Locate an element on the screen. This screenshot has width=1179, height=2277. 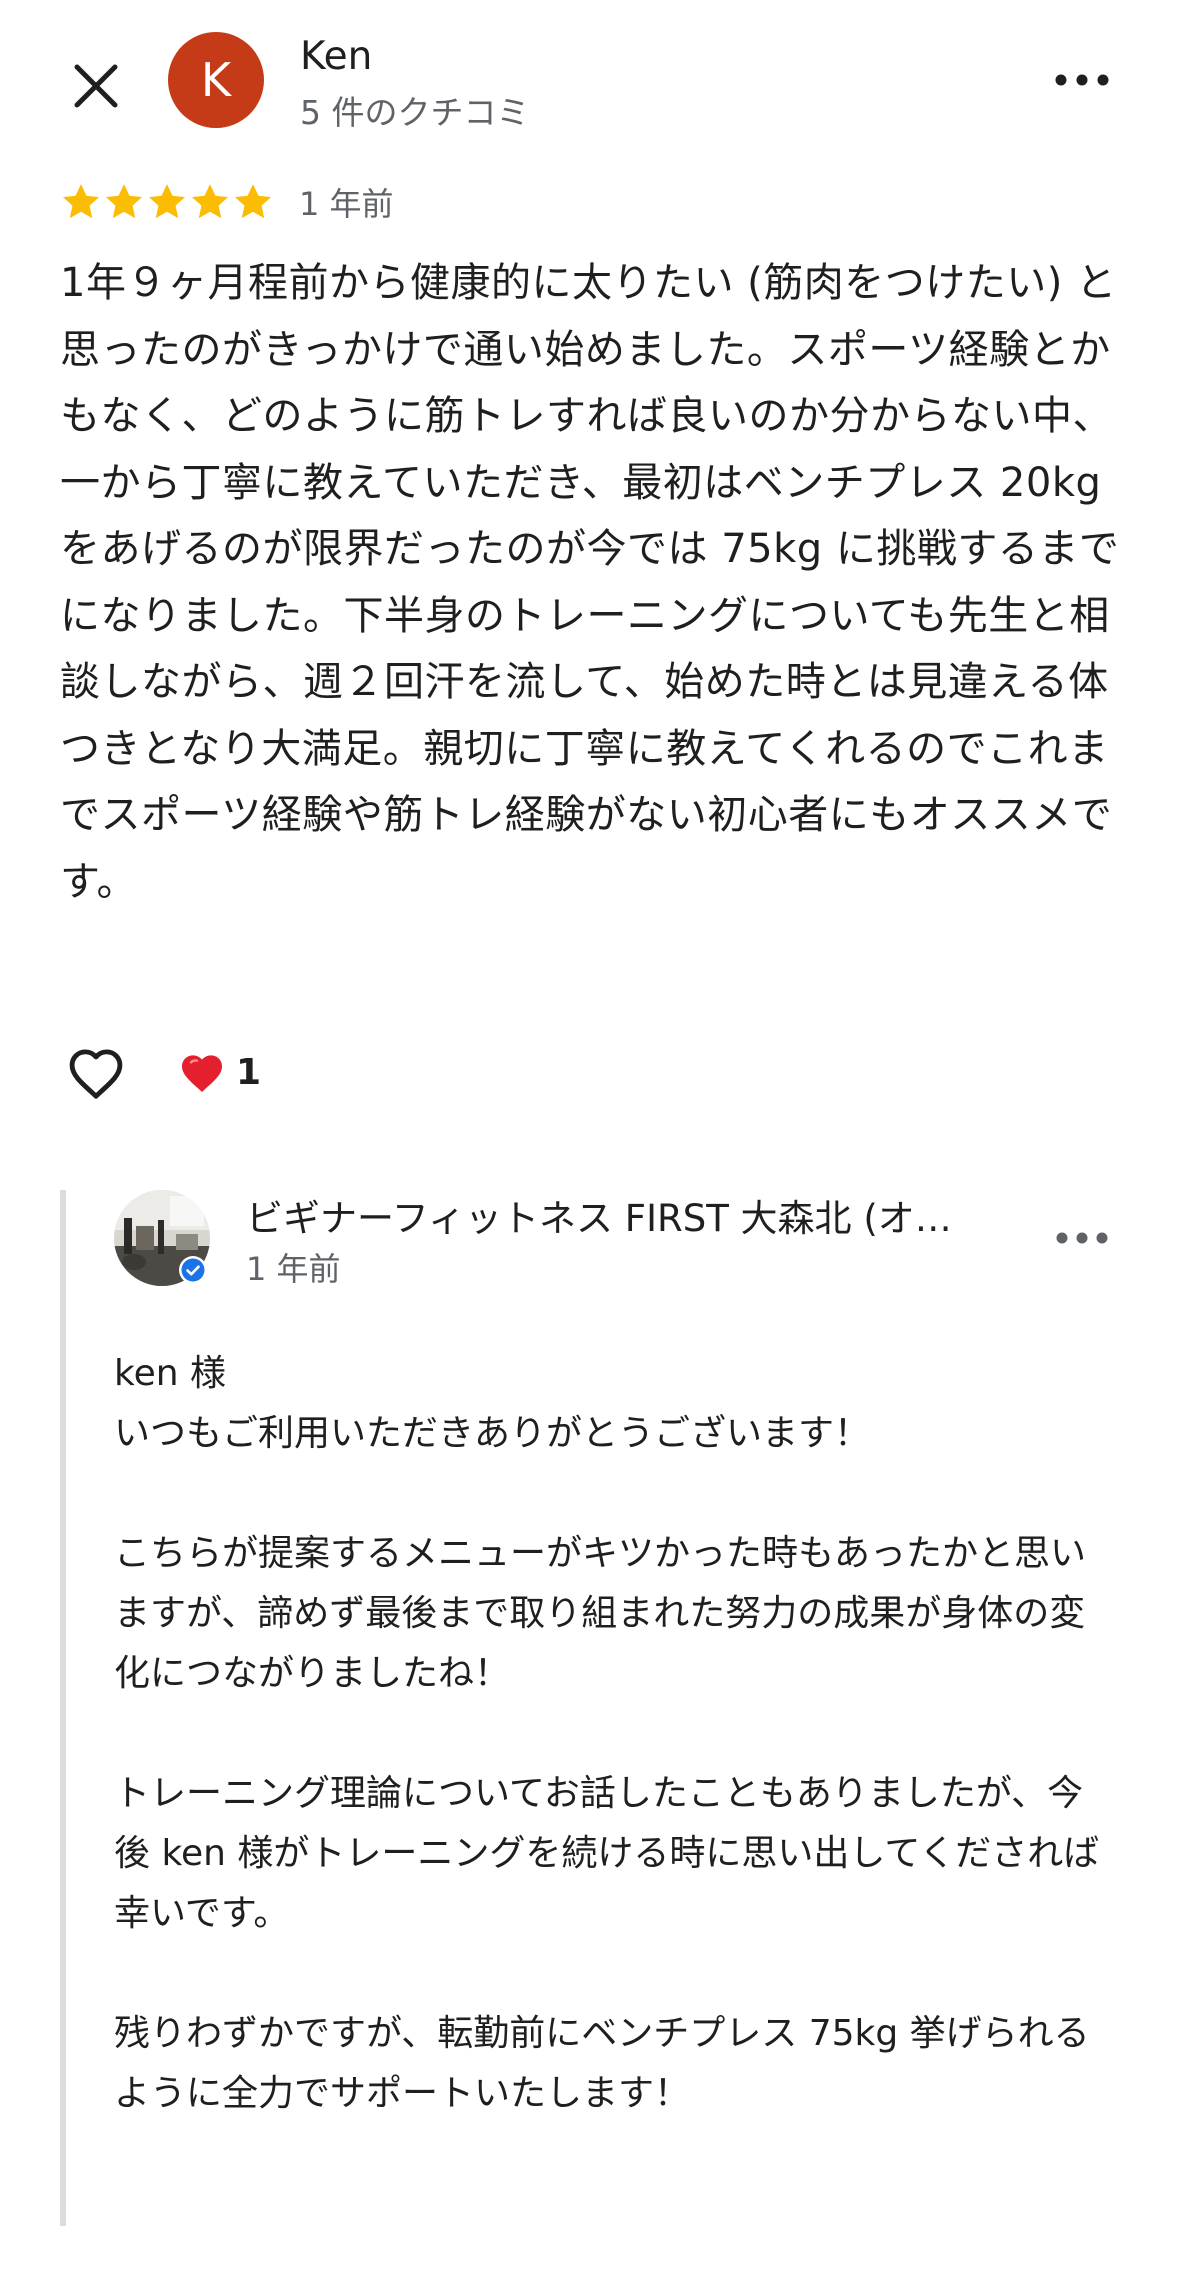
rating-row: 1 年前 is located at coordinates (227, 202).